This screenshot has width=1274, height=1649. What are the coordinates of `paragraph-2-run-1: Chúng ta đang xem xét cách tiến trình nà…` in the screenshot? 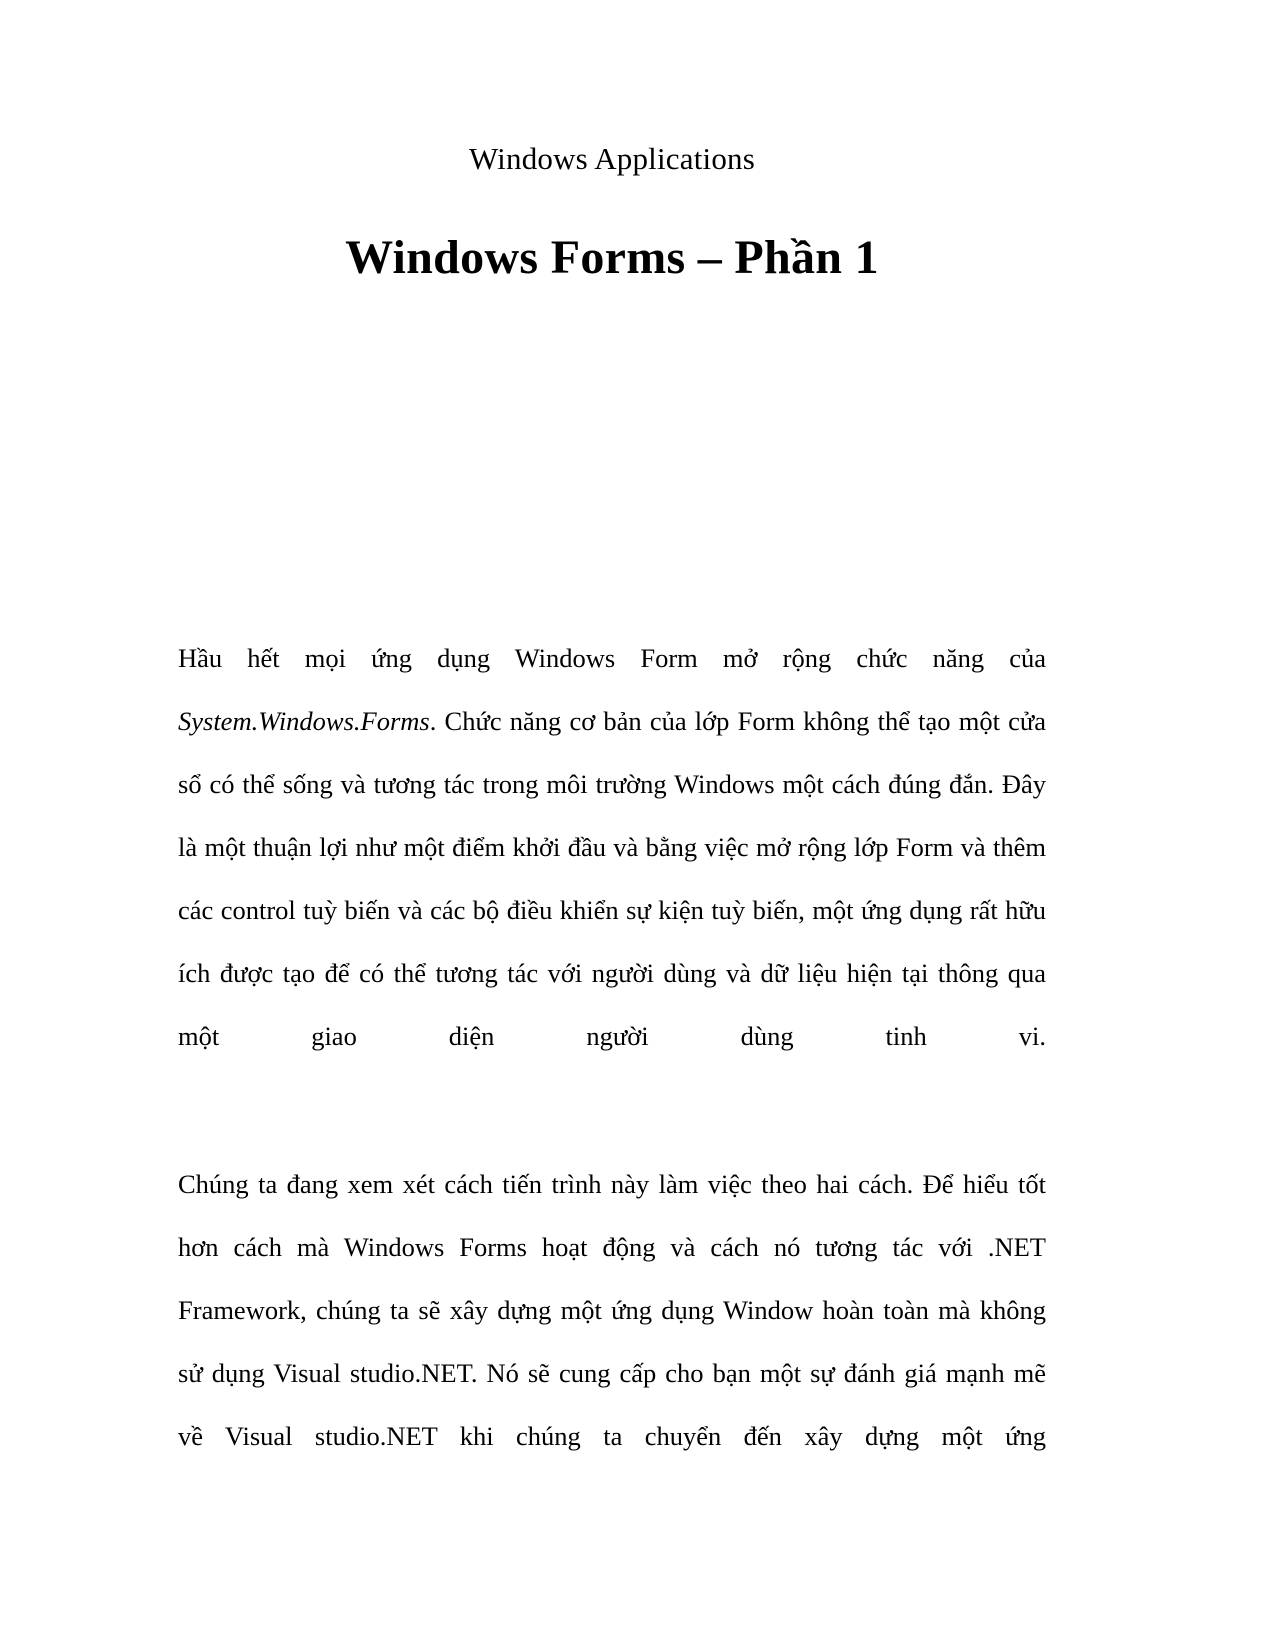 It's located at (612, 1309).